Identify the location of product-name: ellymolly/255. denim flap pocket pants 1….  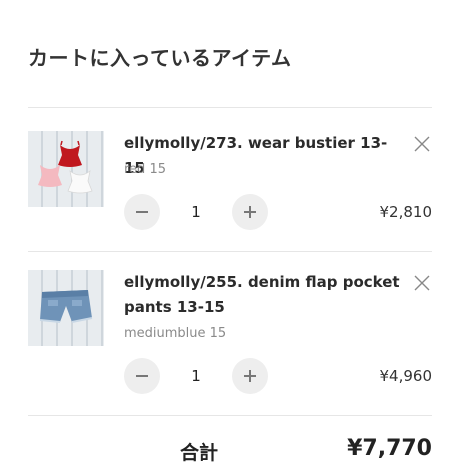
(265, 295).